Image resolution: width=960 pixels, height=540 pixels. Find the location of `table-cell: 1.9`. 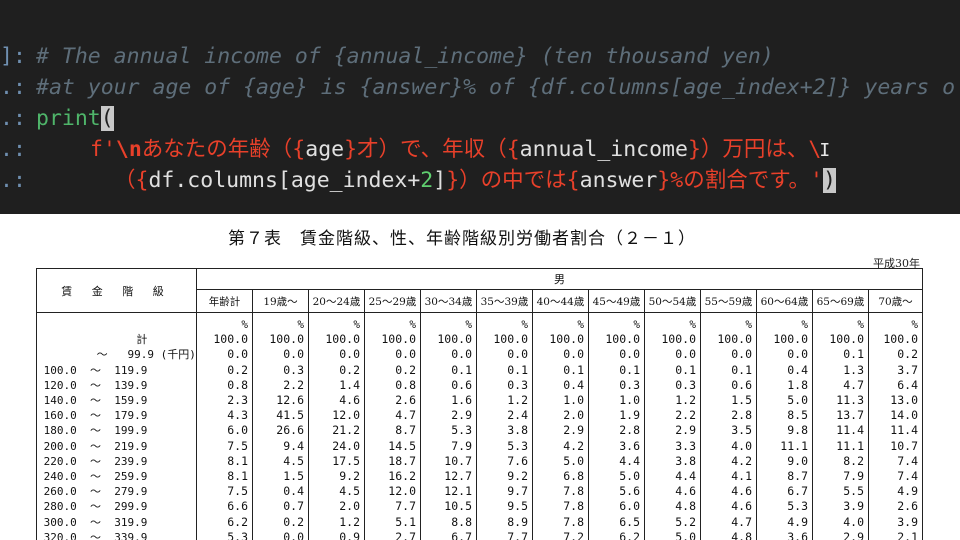

table-cell: 1.9 is located at coordinates (616, 416).